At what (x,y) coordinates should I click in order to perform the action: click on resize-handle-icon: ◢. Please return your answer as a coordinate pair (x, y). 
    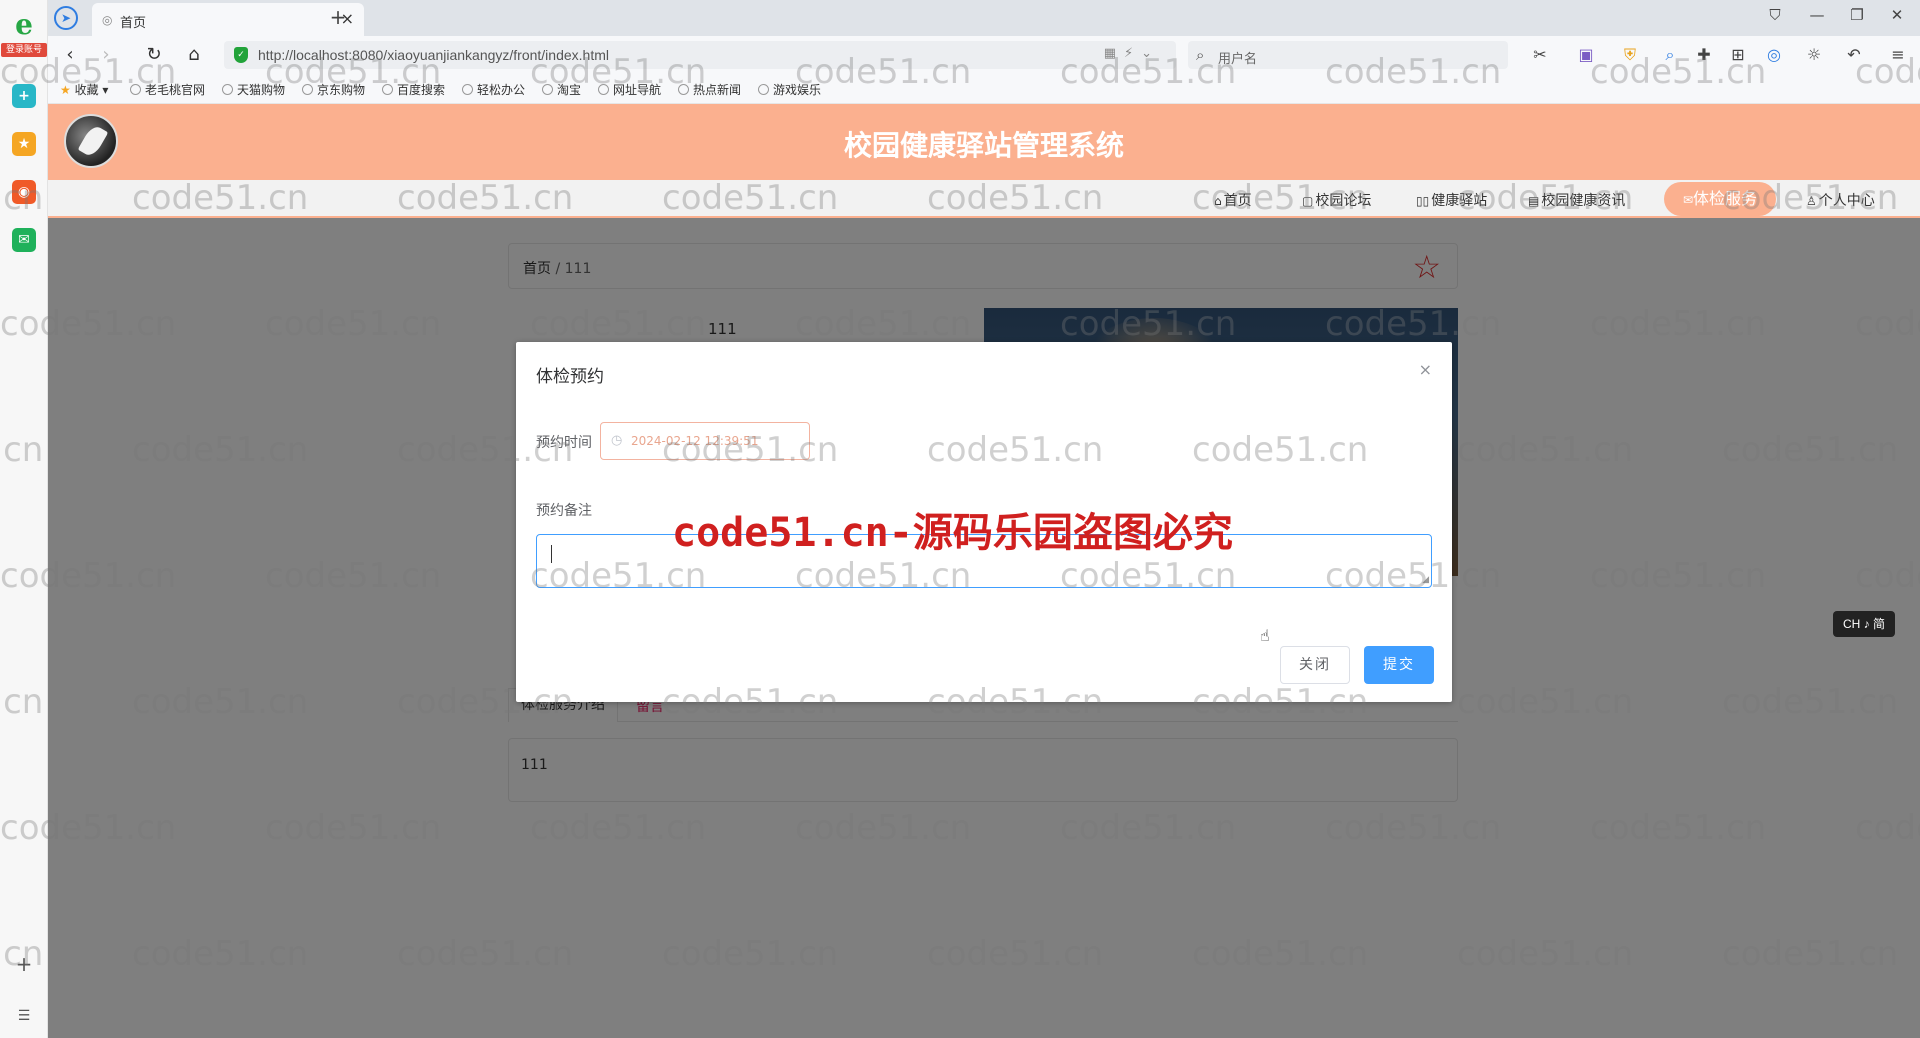
    Looking at the image, I should click on (1425, 580).